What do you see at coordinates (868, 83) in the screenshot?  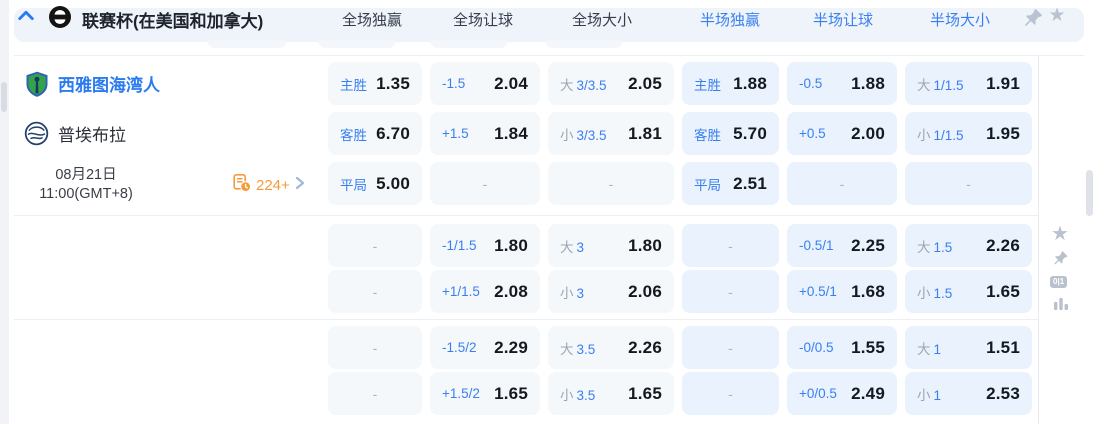 I see `odds-value: 1.88` at bounding box center [868, 83].